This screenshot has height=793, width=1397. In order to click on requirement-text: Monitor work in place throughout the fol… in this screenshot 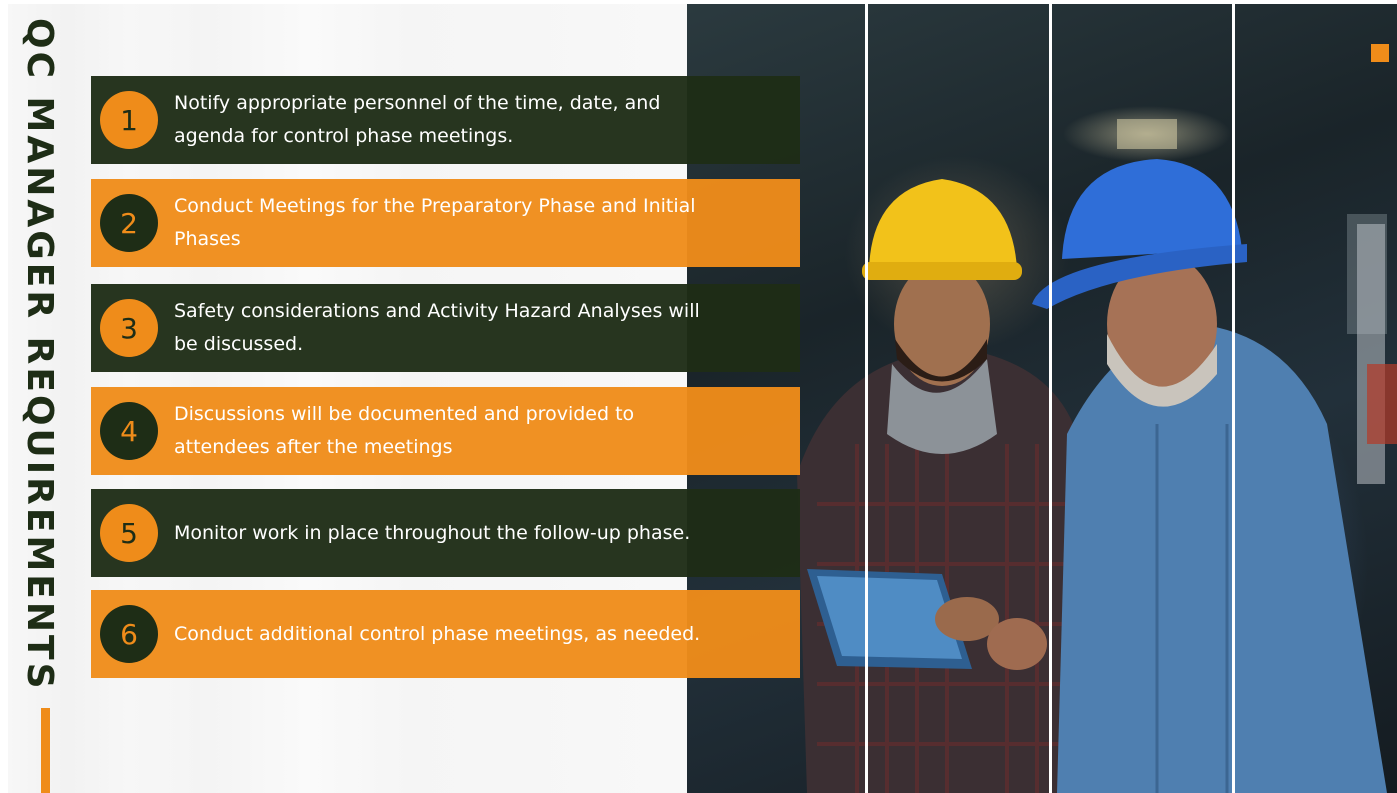, I will do `click(432, 532)`.